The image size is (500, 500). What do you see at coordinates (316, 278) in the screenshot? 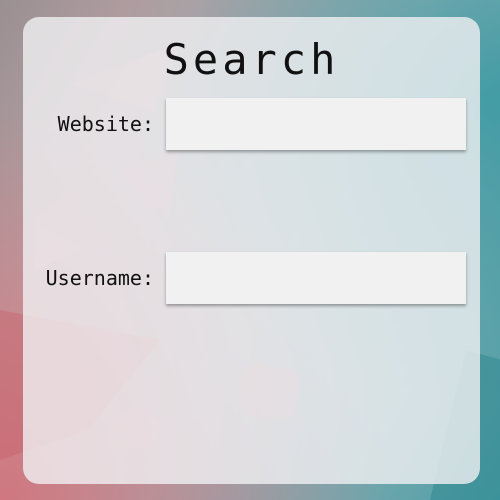
I see `username-input` at bounding box center [316, 278].